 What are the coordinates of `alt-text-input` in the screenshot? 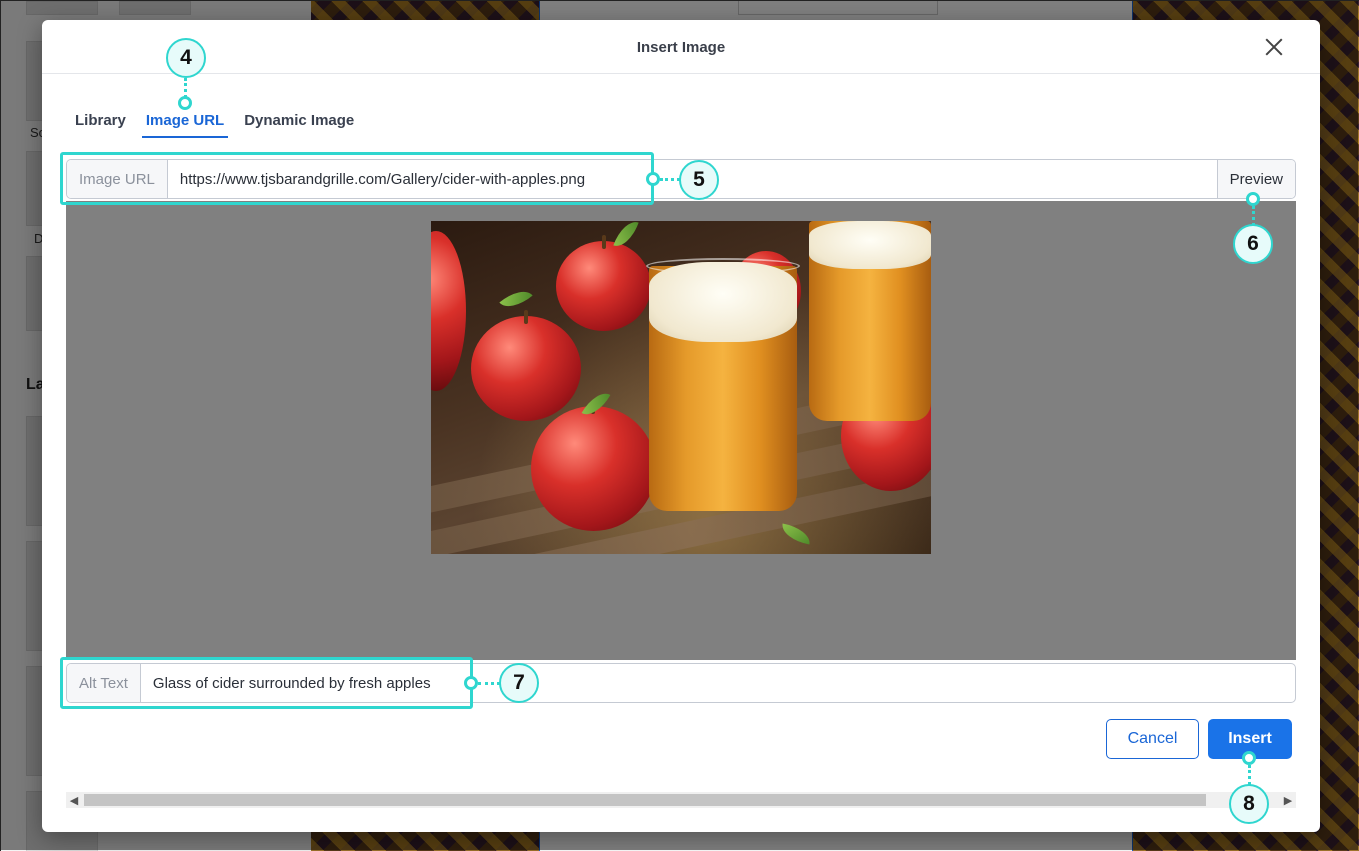 It's located at (717, 683).